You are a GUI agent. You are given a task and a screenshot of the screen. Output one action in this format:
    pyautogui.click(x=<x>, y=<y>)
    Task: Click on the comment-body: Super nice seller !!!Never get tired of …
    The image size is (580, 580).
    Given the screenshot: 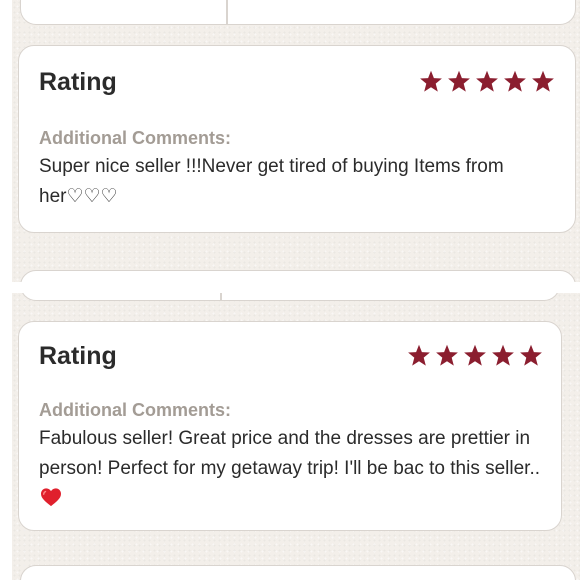 What is the action you would take?
    pyautogui.click(x=271, y=181)
    